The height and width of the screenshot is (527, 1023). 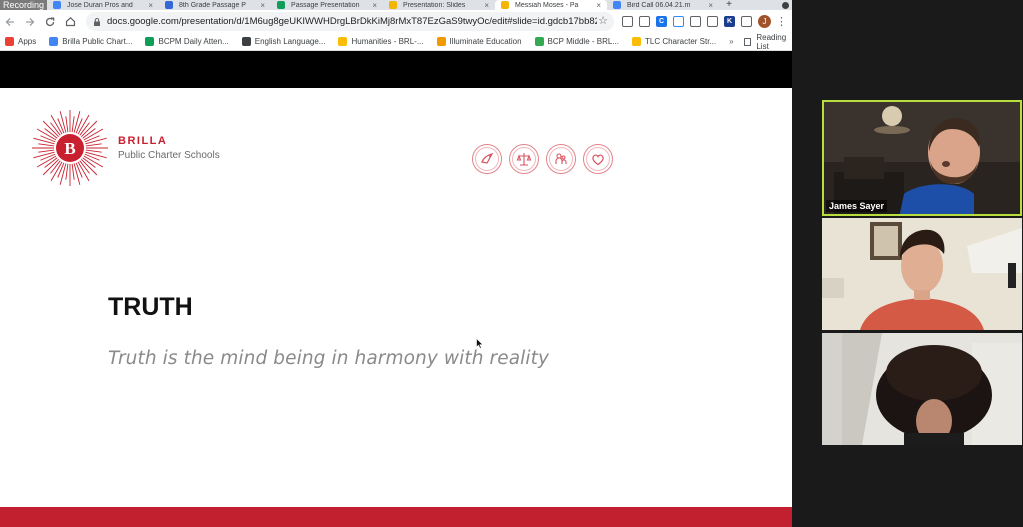 I want to click on browser-tab: Messiah Moses - Pa ×, so click(x=551, y=5).